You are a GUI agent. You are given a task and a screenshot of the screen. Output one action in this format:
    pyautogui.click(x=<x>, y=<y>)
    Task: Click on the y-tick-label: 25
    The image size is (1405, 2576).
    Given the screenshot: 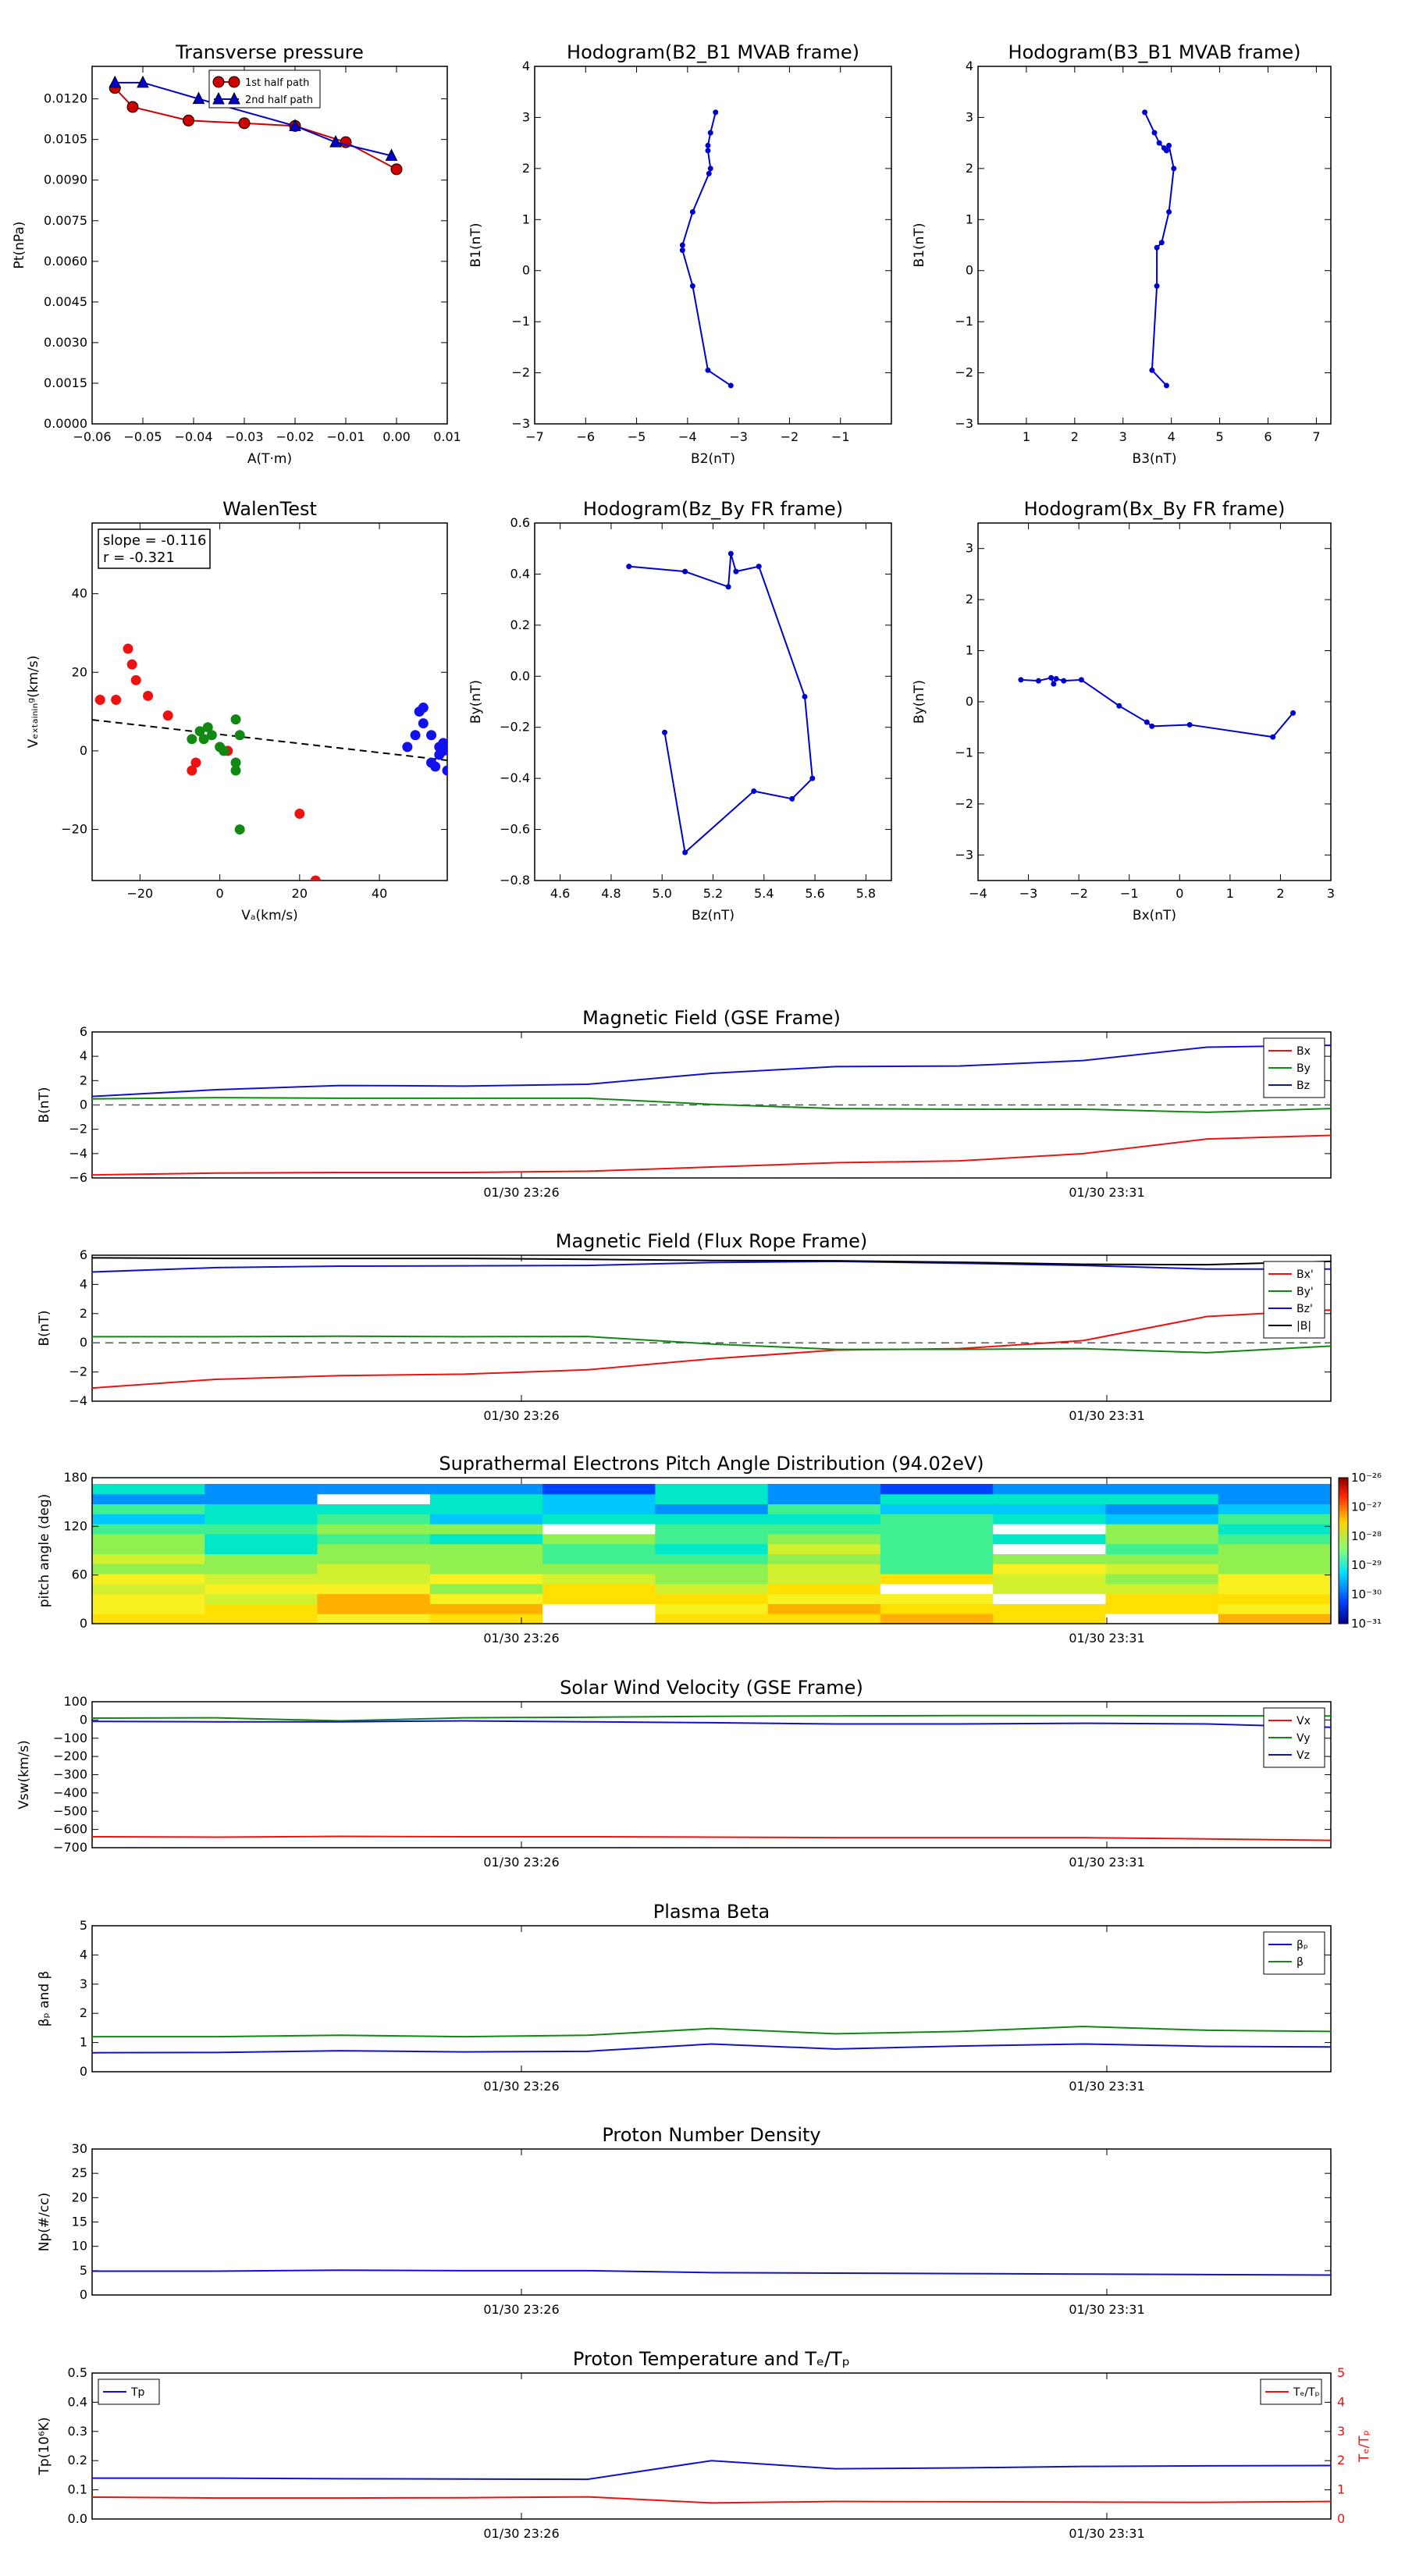 What is the action you would take?
    pyautogui.click(x=80, y=2172)
    